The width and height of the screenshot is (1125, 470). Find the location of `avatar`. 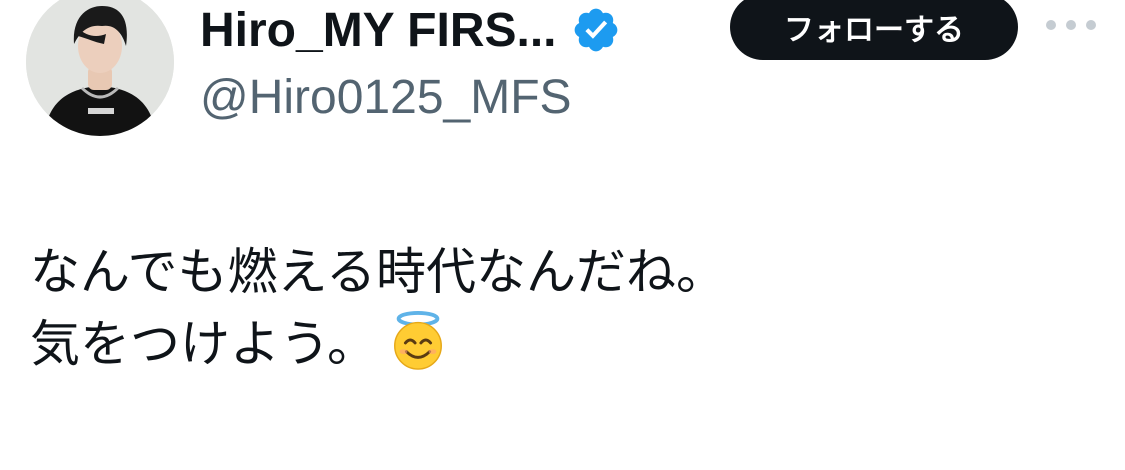

avatar is located at coordinates (100, 68).